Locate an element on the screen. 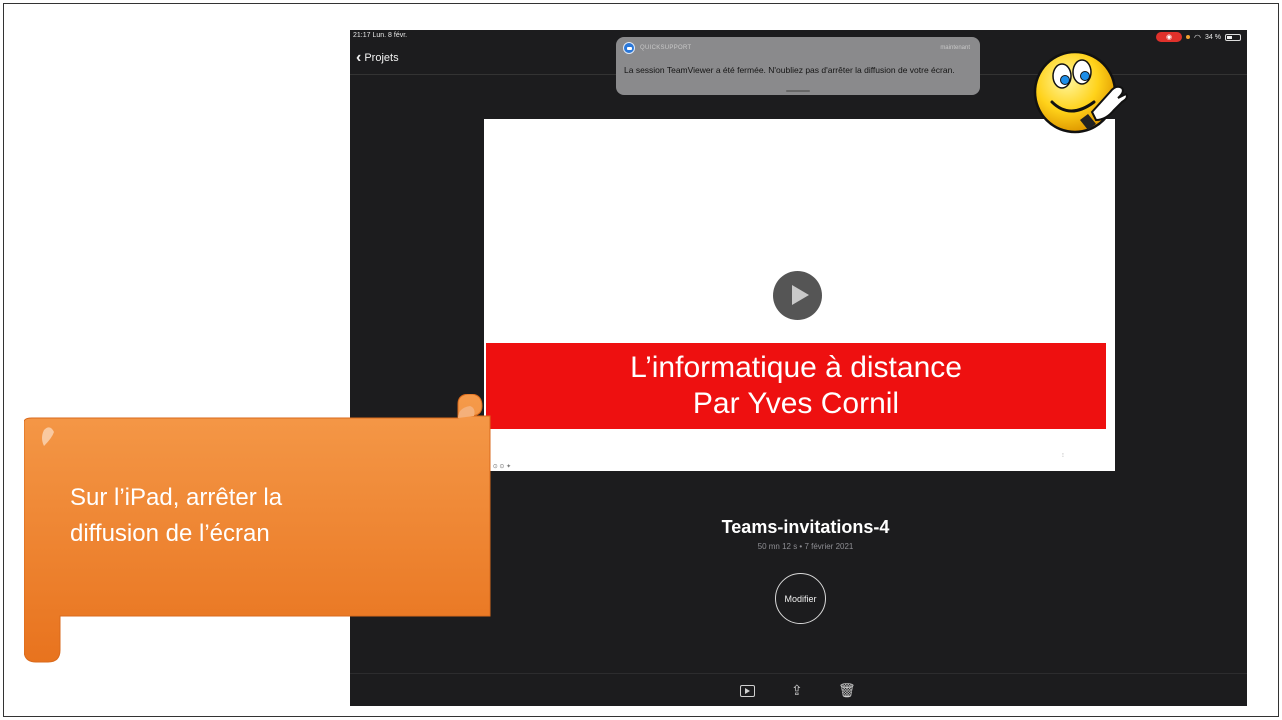 The image size is (1282, 720). back-label: Projets is located at coordinates (381, 58).